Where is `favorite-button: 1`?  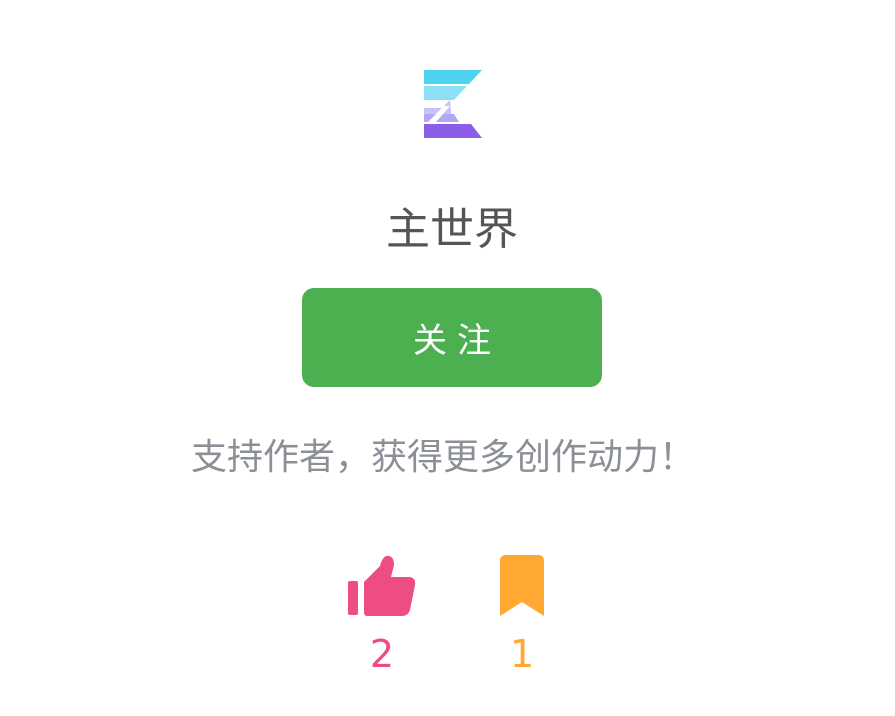 favorite-button: 1 is located at coordinates (522, 617).